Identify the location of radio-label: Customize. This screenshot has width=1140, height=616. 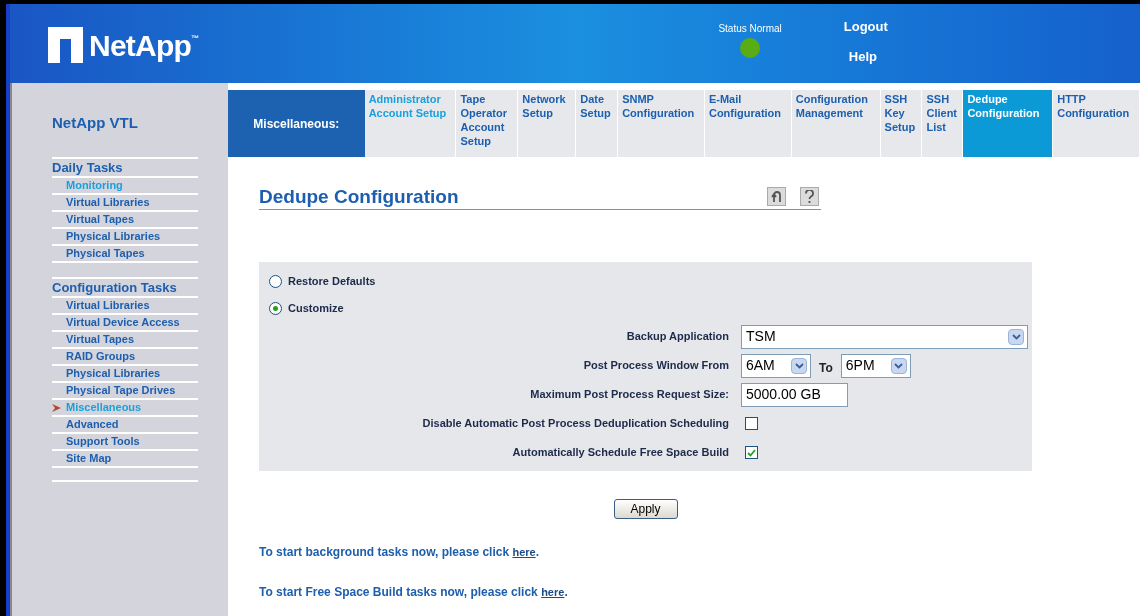
(316, 309).